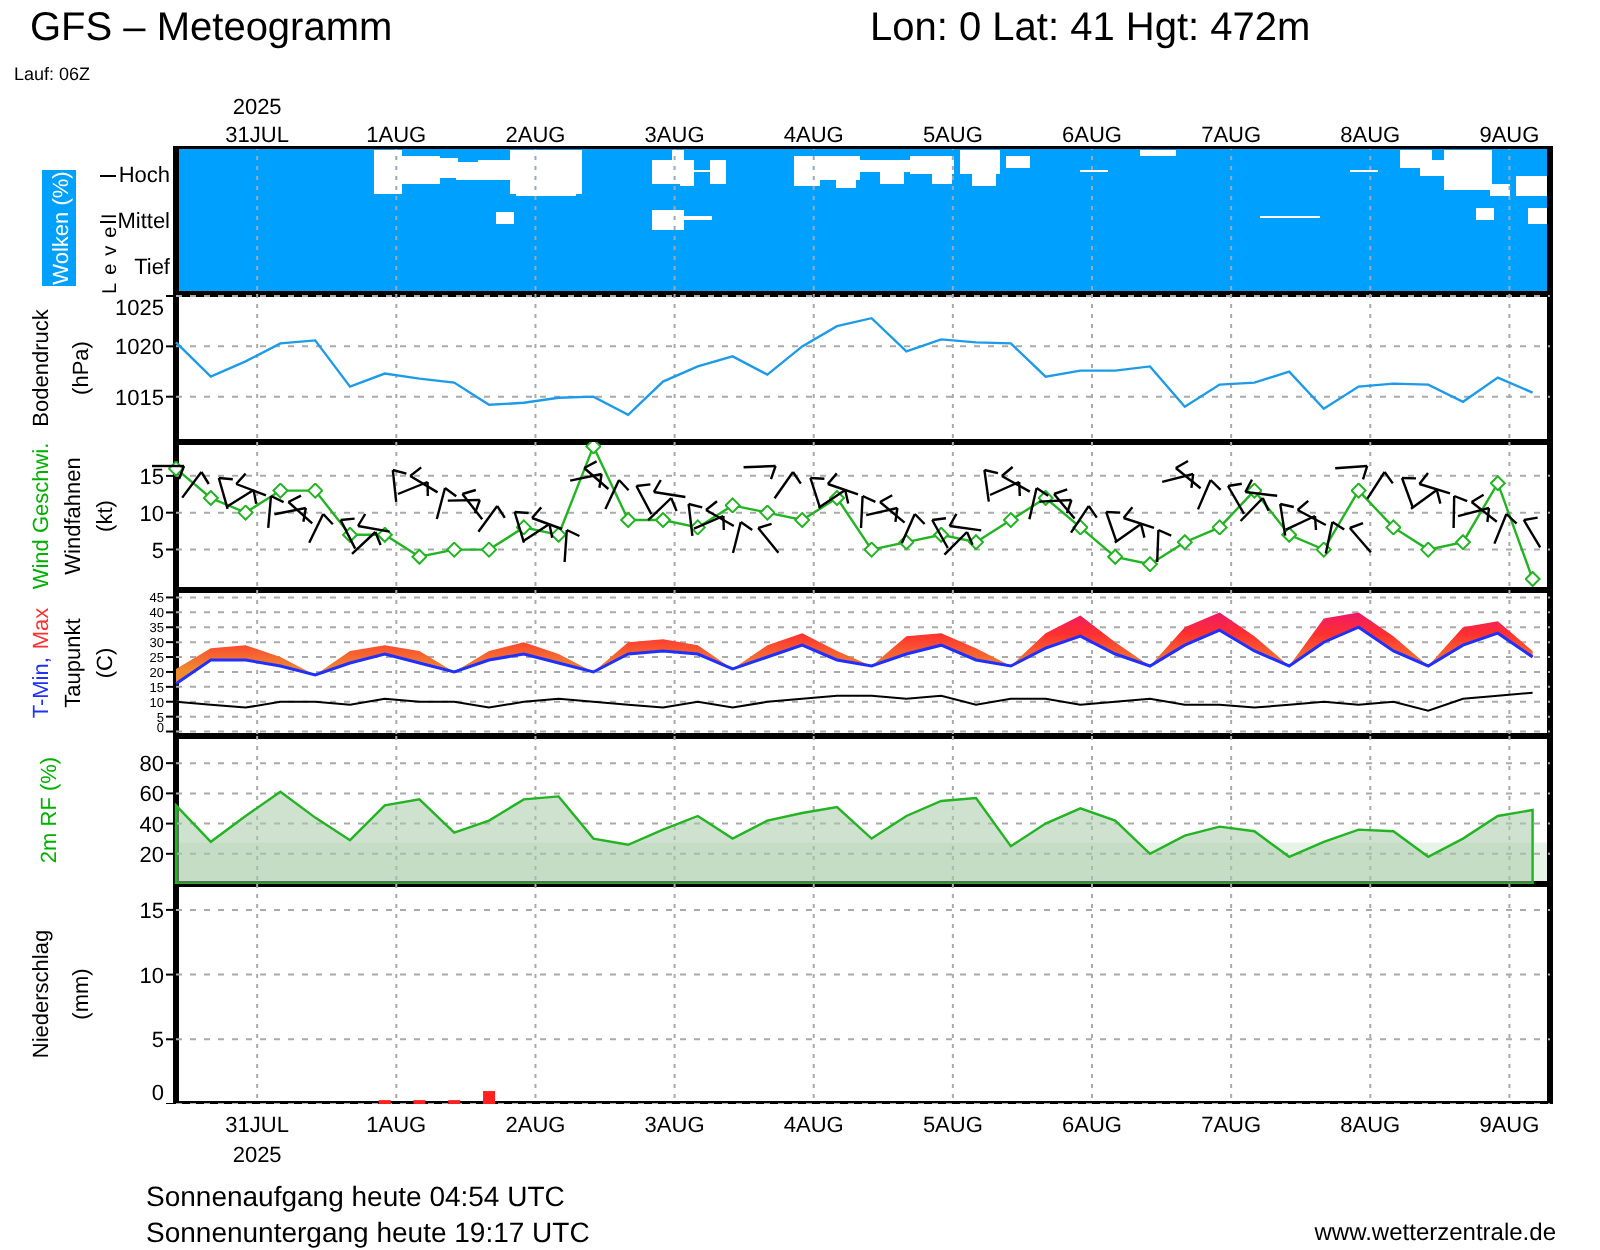  Describe the element at coordinates (42, 994) in the screenshot. I see `axis-title: Niederschlag` at that location.